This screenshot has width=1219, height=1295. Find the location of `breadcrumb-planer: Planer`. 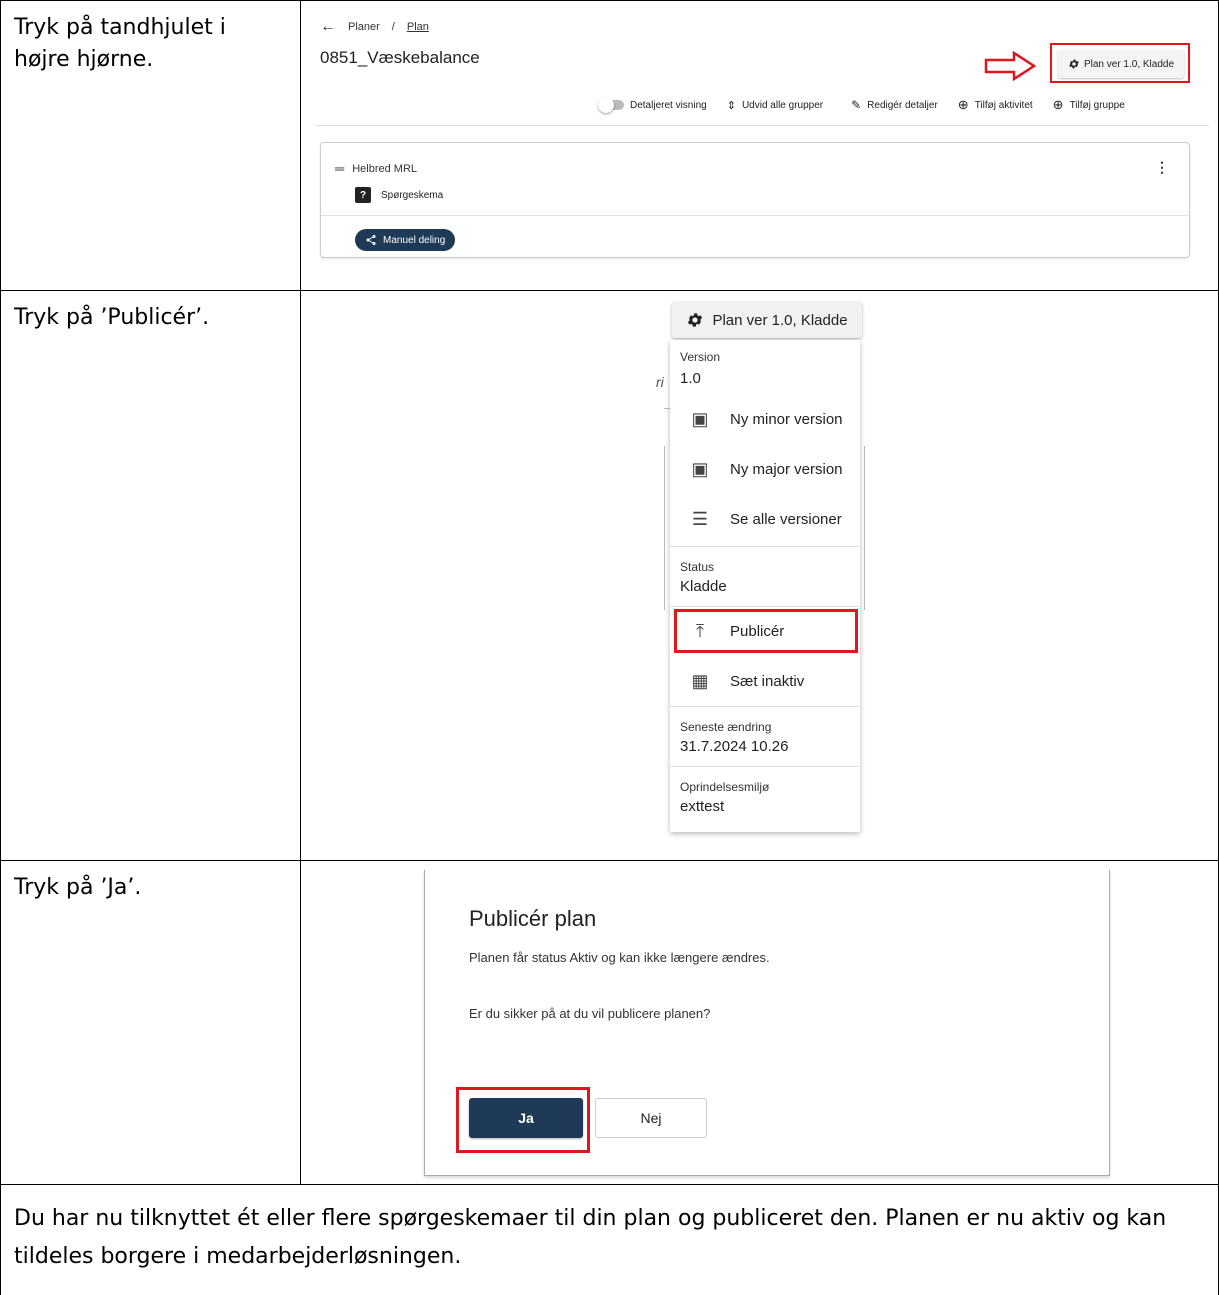

breadcrumb-planer: Planer is located at coordinates (364, 27).